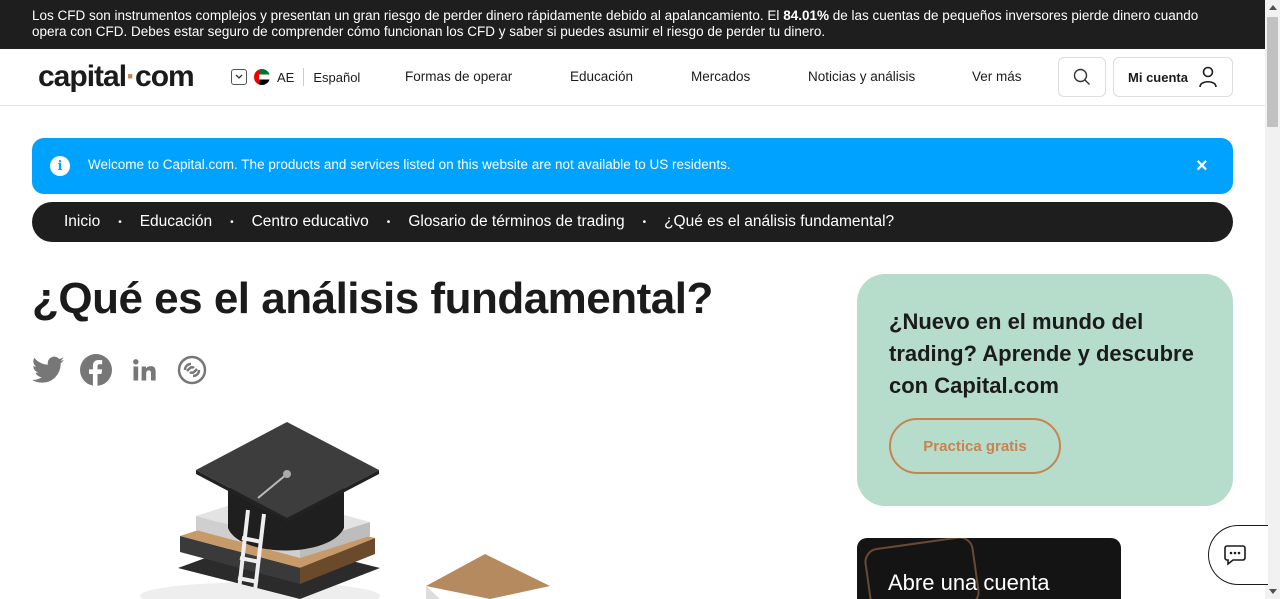 This screenshot has width=1280, height=599. Describe the element at coordinates (295, 77) in the screenshot. I see `region-selector: AE Español` at that location.